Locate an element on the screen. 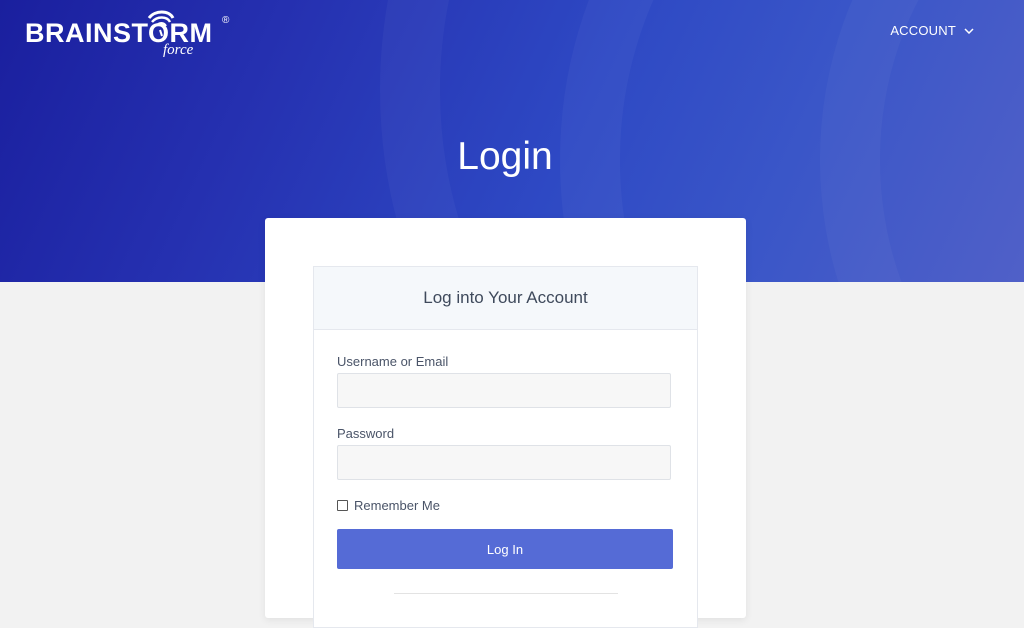  storm-swirl-icon is located at coordinates (161, 23).